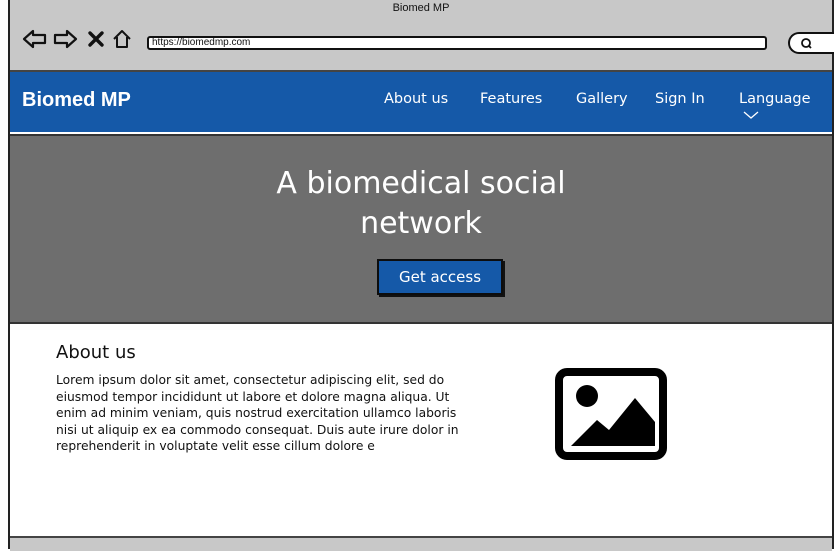 Image resolution: width=834 pixels, height=551 pixels. Describe the element at coordinates (421, 223) in the screenshot. I see `hero-title-line-2: network` at that location.